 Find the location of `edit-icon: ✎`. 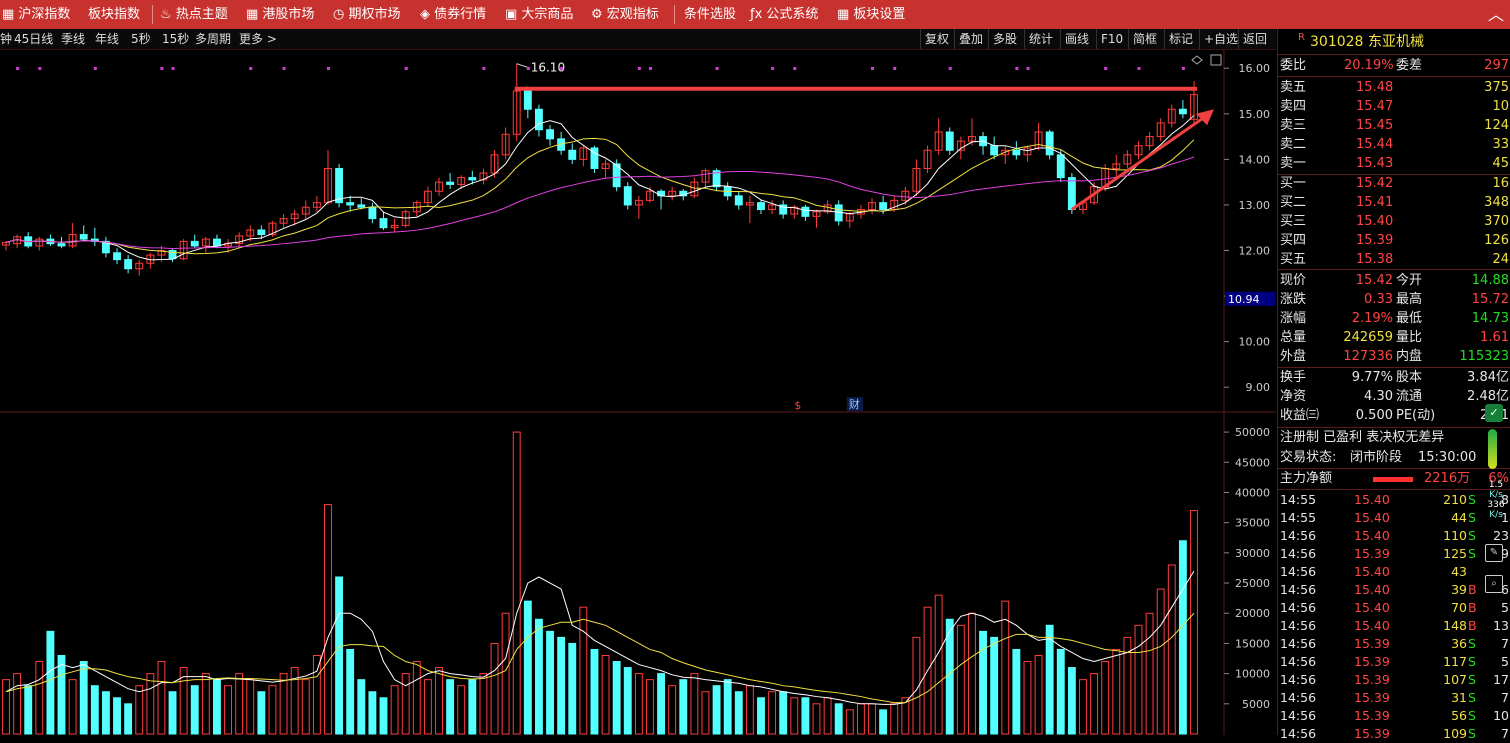

edit-icon: ✎ is located at coordinates (1494, 553).